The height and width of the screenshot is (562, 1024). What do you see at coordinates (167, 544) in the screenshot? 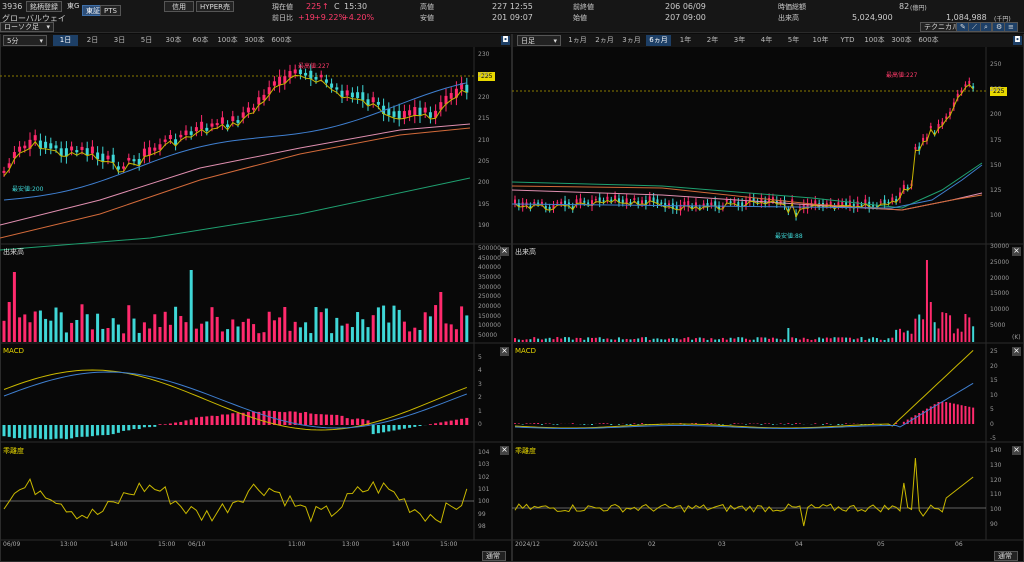
I see `x-axis-label: 15:00` at bounding box center [167, 544].